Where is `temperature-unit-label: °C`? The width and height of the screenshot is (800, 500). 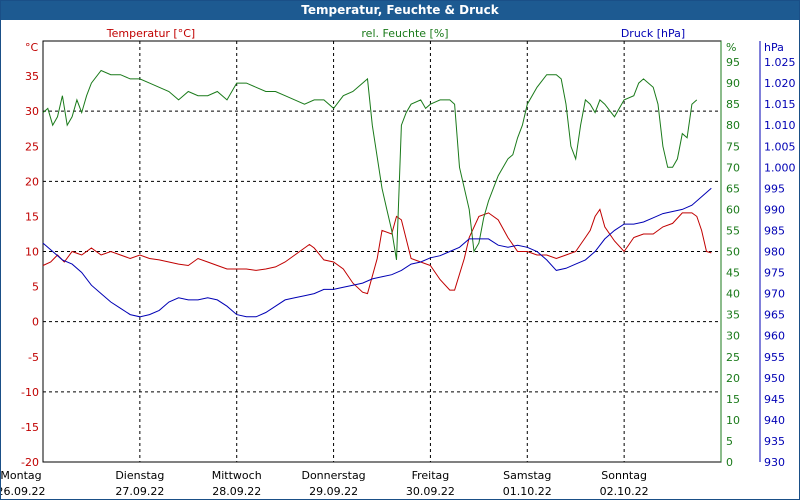 temperature-unit-label: °C is located at coordinates (32, 47).